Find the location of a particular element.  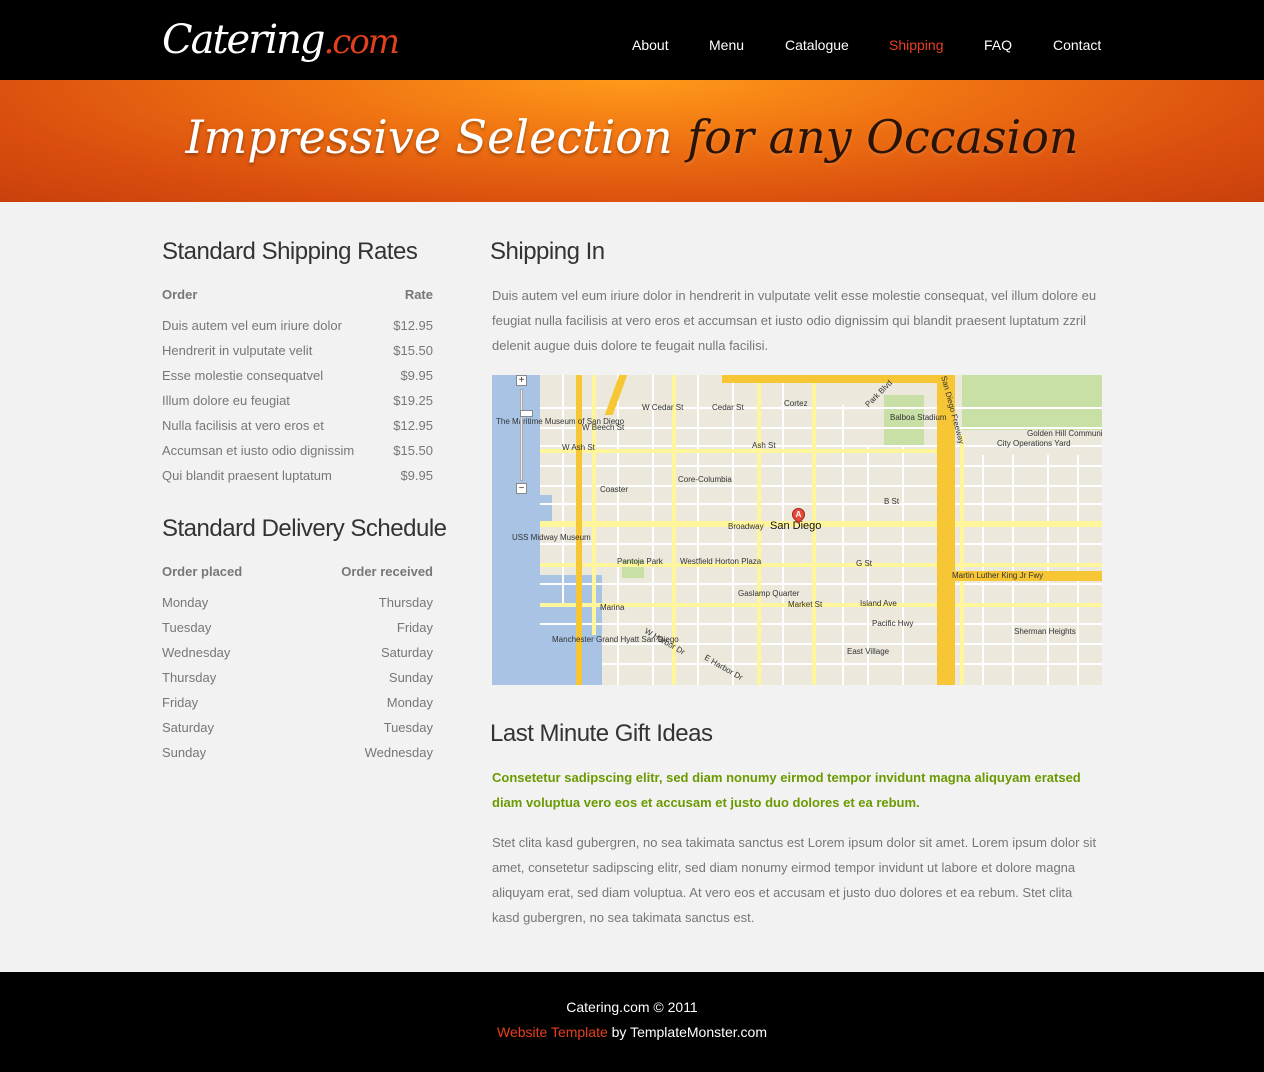

map-label: Core-Columbia is located at coordinates (705, 479).